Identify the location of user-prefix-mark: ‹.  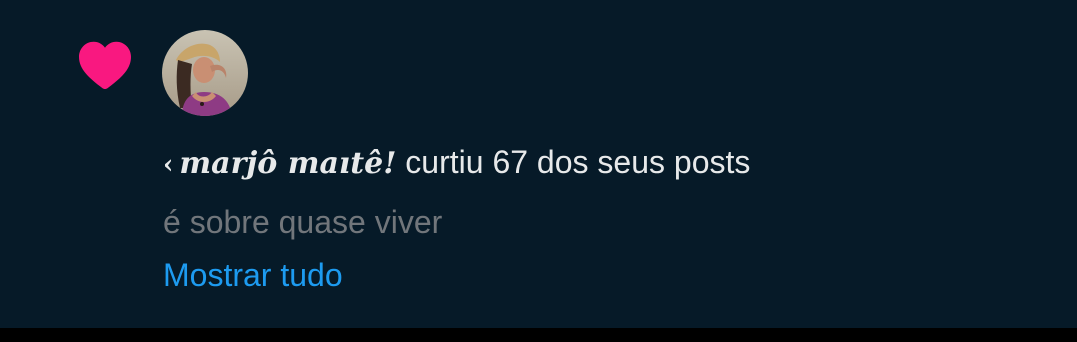
(168, 165).